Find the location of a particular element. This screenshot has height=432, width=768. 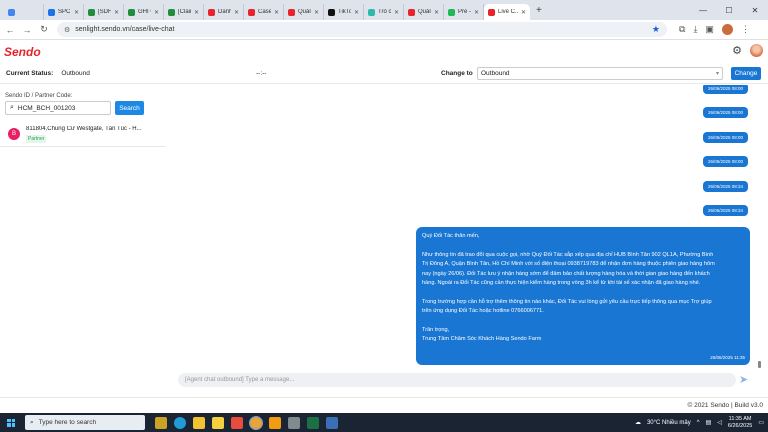

taskbar-search: ⌕ Type here to search is located at coordinates (85, 422).